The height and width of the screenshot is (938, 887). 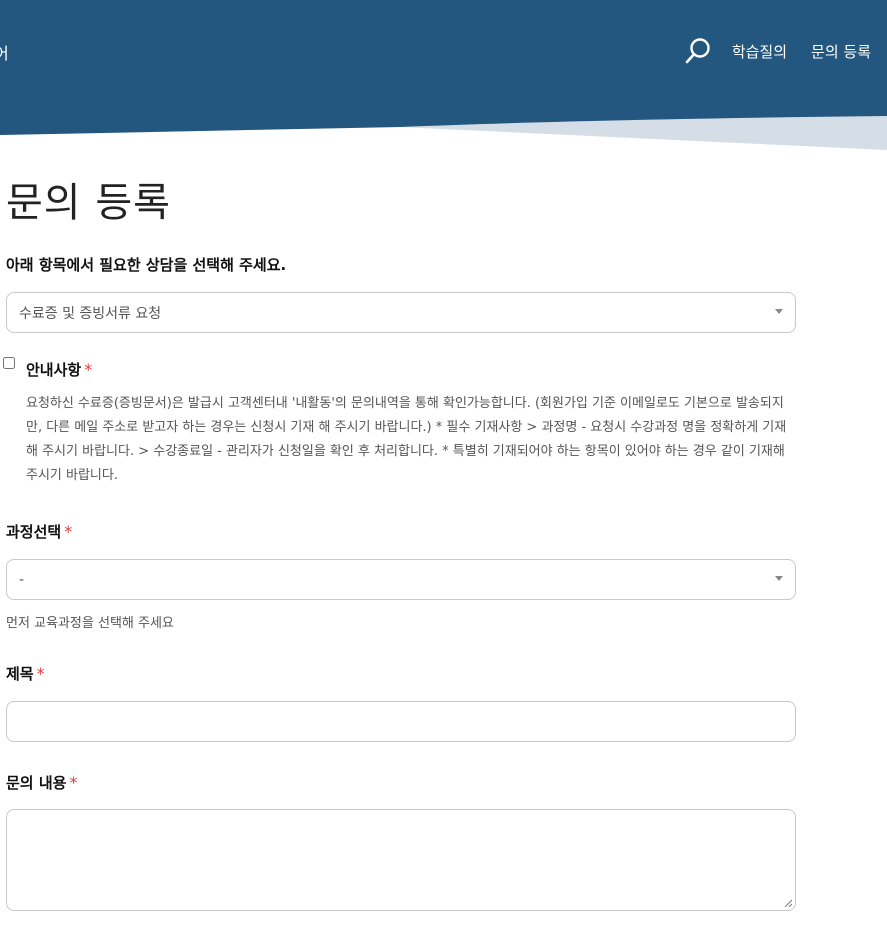 I want to click on course-field: 과정선택 *, so click(x=401, y=531).